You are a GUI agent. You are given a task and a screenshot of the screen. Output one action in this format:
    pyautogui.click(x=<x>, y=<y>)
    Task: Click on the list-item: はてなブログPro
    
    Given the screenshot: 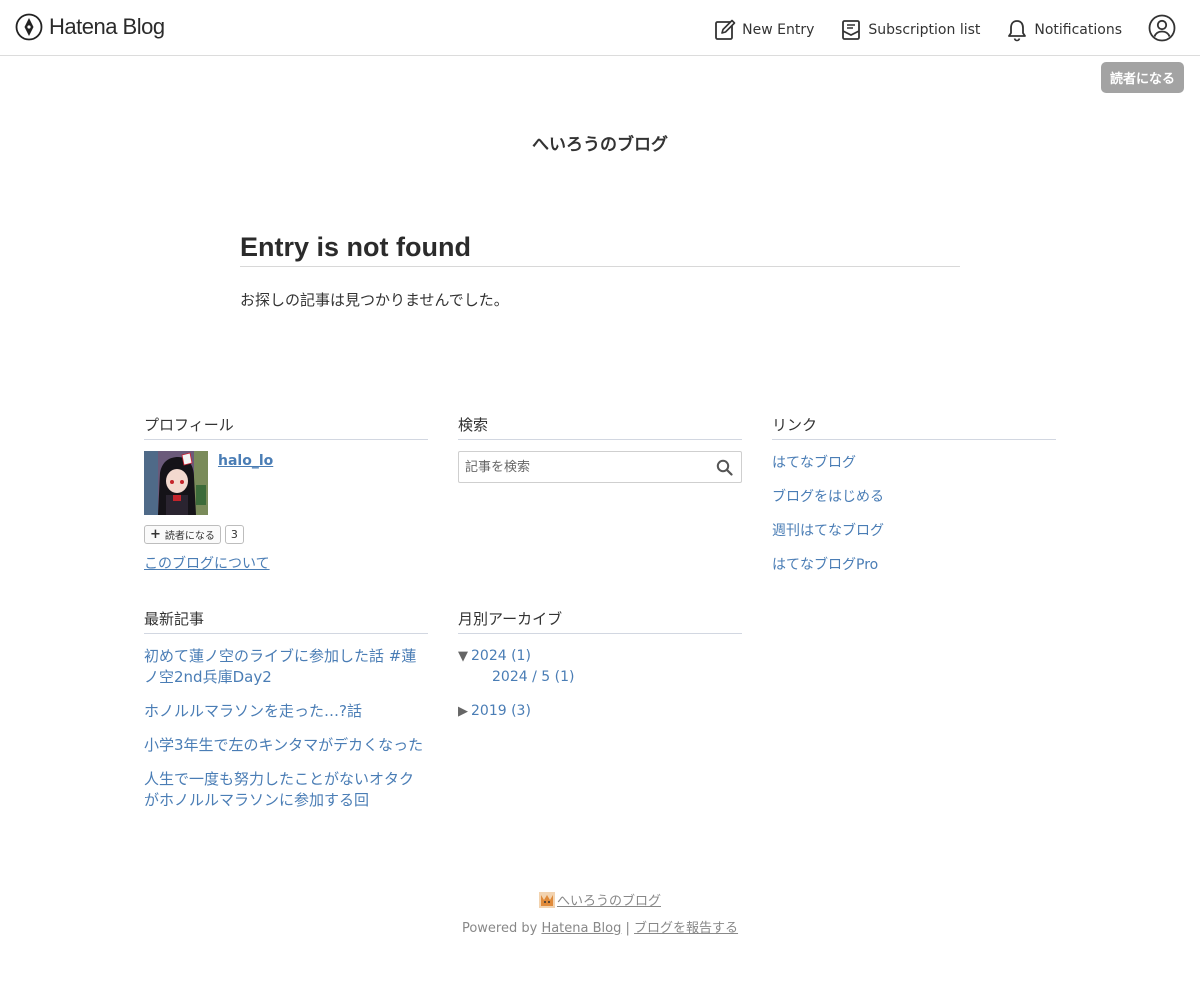 What is the action you would take?
    pyautogui.click(x=914, y=564)
    